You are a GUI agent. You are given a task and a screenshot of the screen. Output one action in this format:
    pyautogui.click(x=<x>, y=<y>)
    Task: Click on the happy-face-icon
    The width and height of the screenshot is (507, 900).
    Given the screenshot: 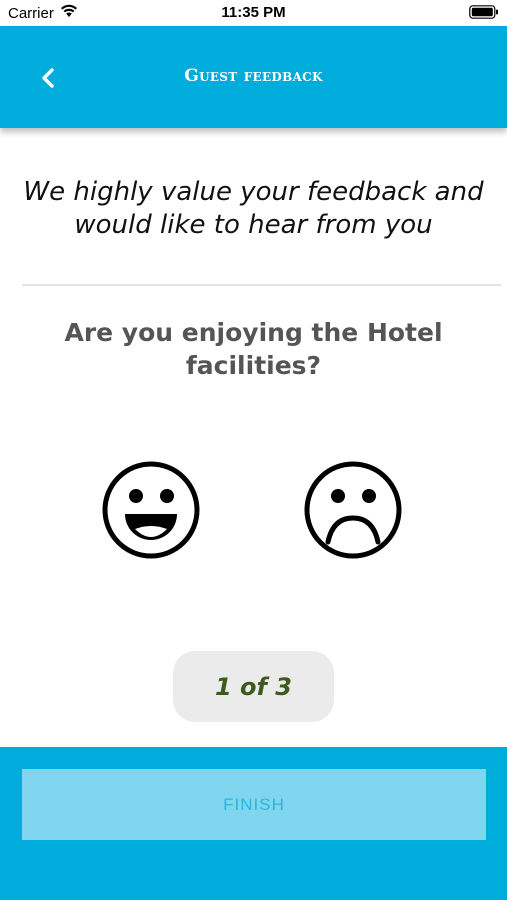 What is the action you would take?
    pyautogui.click(x=151, y=512)
    